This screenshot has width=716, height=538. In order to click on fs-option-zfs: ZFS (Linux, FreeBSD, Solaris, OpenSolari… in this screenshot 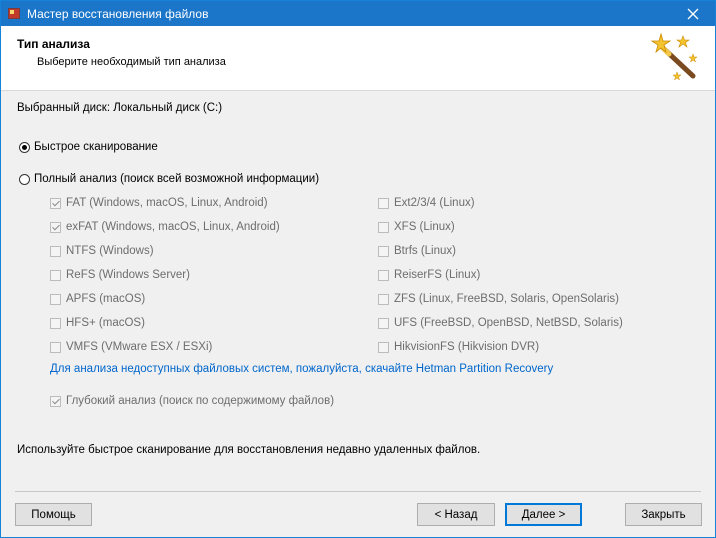, I will do `click(498, 299)`.